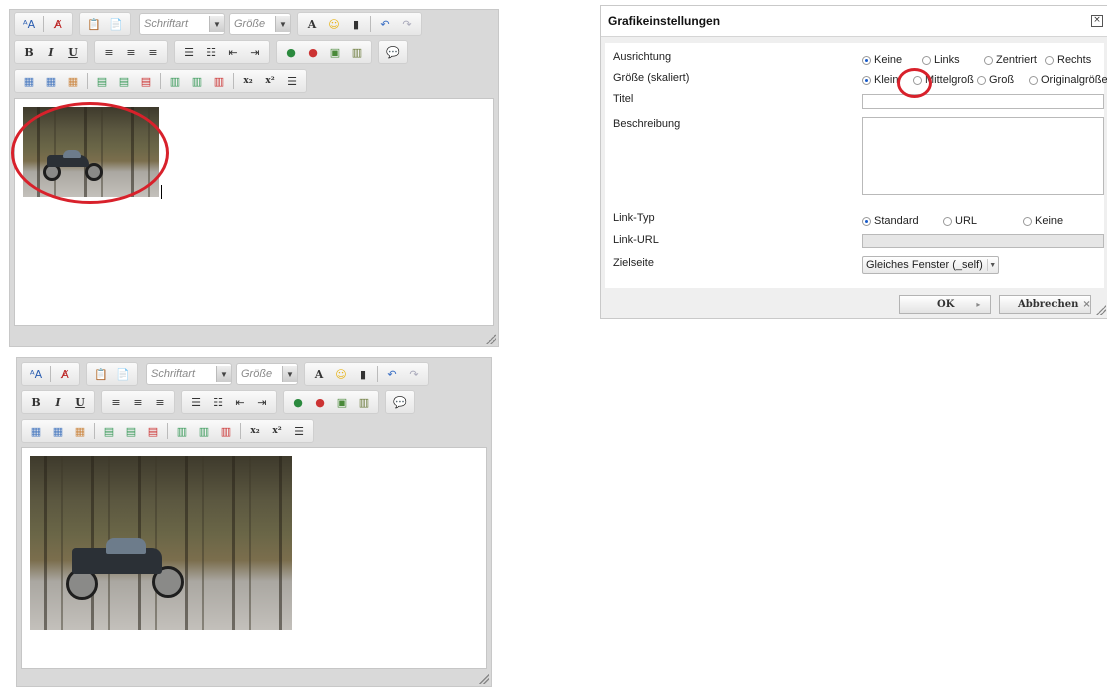 The image size is (1107, 687). I want to click on editor-content-area, so click(254, 558).